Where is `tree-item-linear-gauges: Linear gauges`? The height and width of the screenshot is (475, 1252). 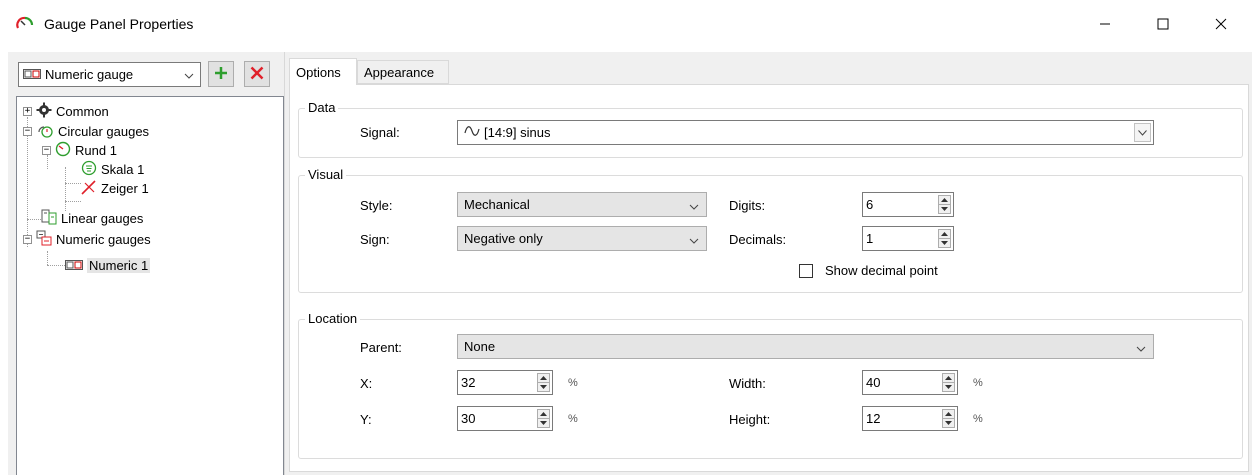
tree-item-linear-gauges: Linear gauges is located at coordinates (92, 218).